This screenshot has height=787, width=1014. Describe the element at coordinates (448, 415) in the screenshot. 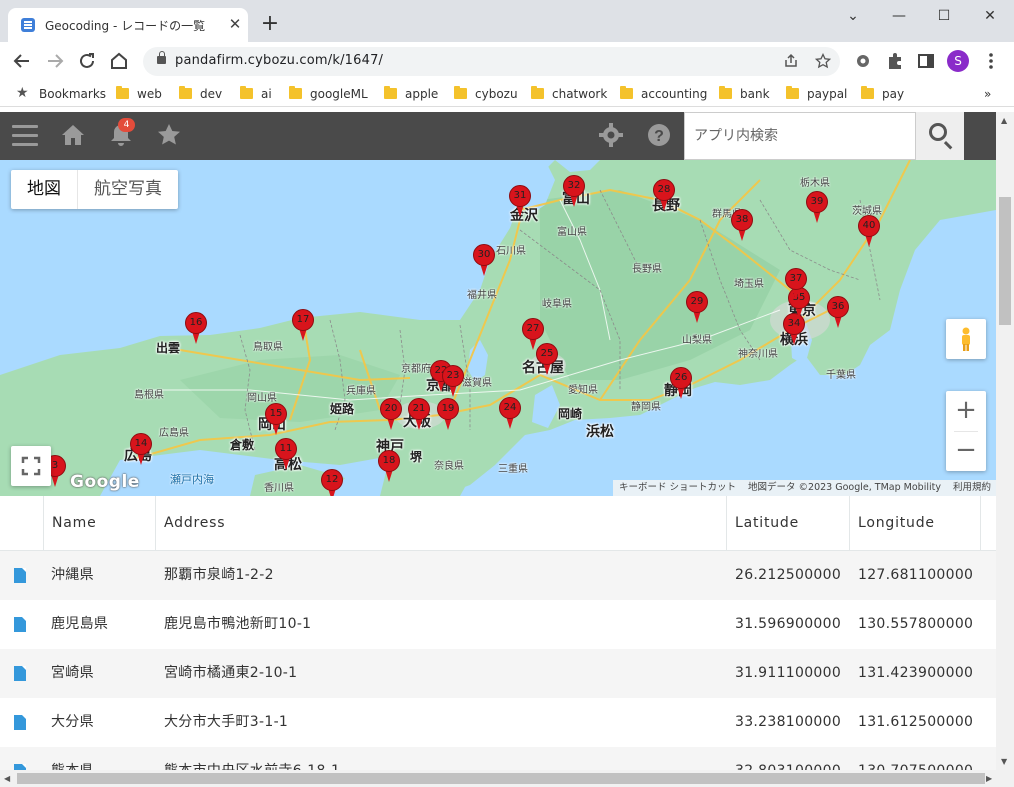

I see `map-marker: 19` at that location.